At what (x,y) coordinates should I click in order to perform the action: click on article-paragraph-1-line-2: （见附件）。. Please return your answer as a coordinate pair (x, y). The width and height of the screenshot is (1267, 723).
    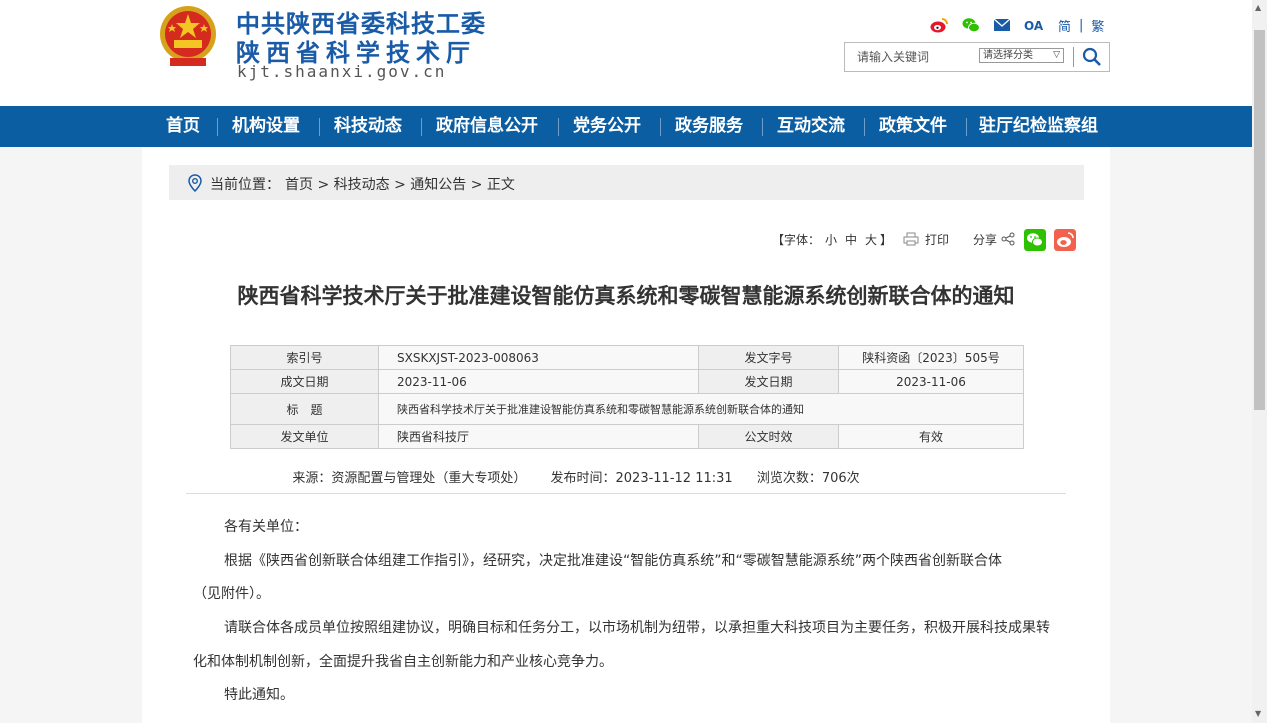
    Looking at the image, I should click on (231, 594).